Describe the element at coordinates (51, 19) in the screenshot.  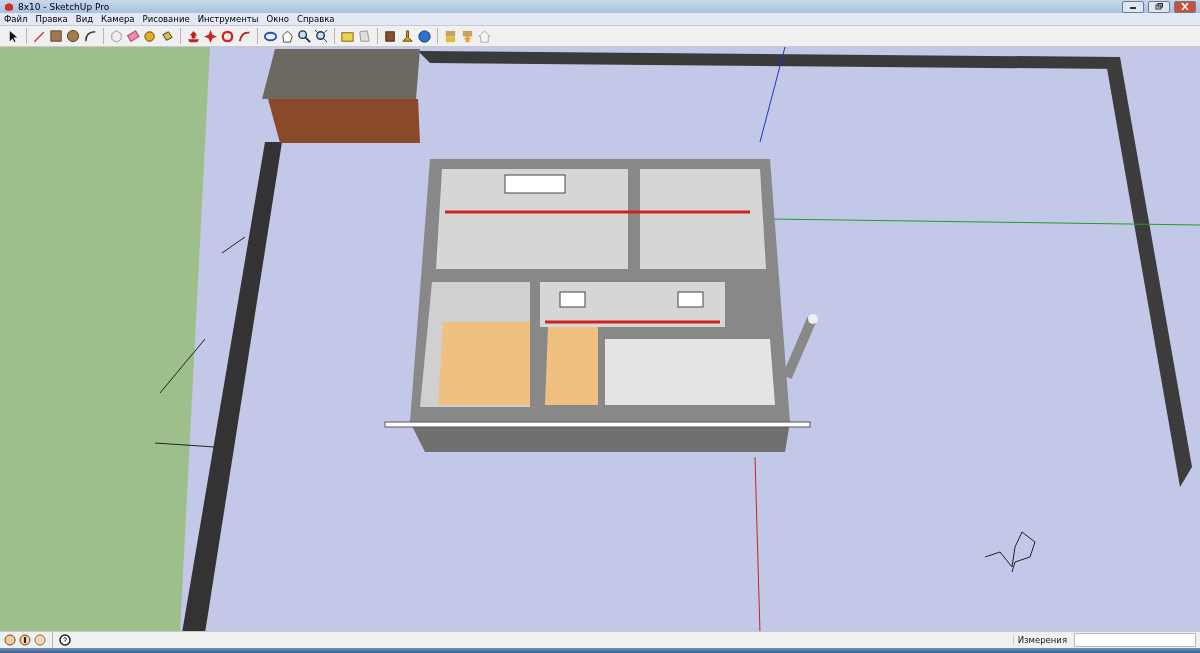
I see `menu-item: Правка` at that location.